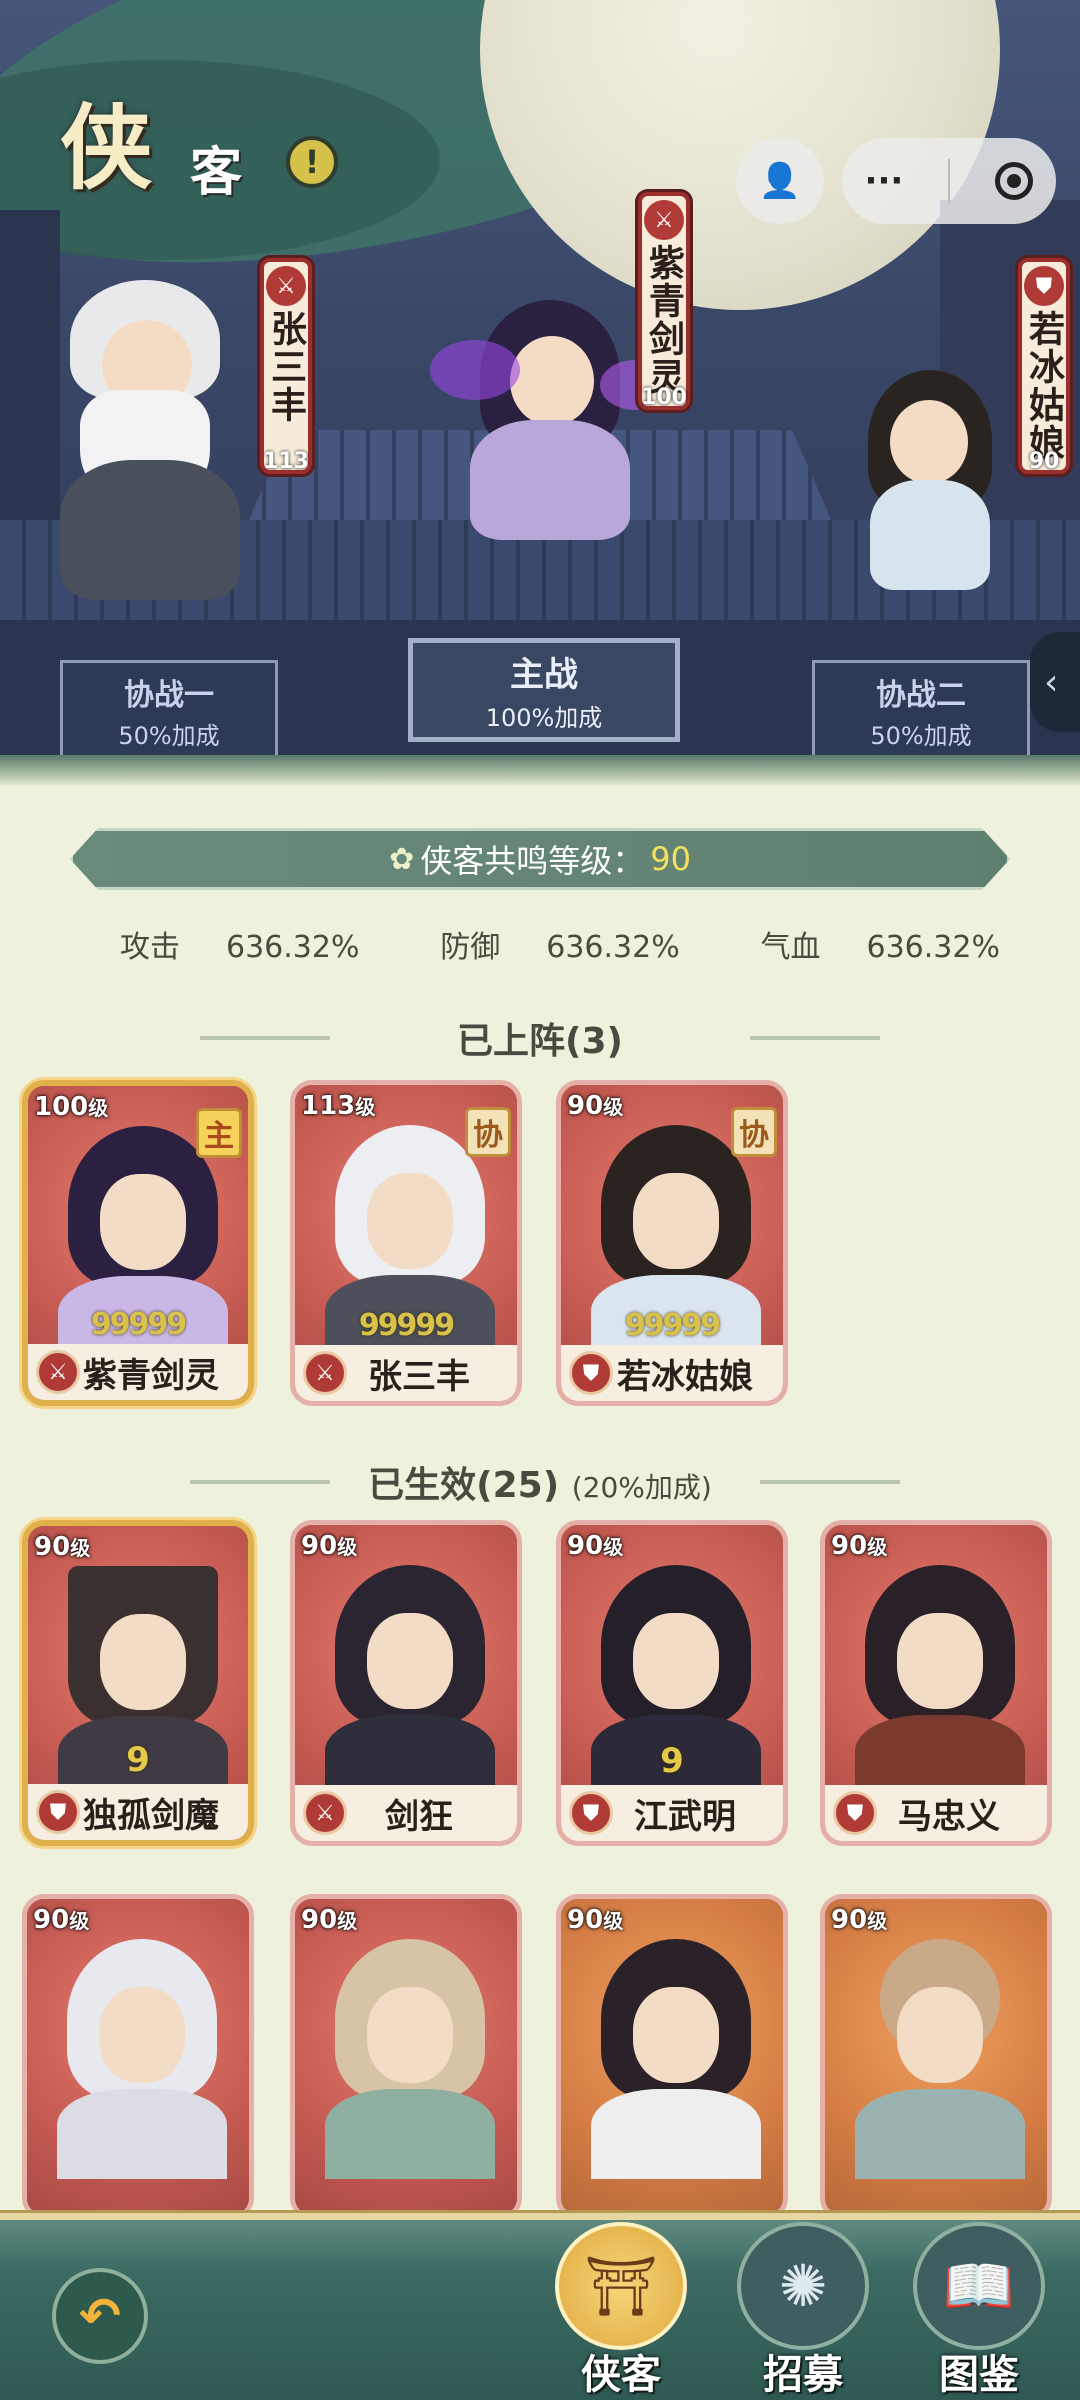 This screenshot has width=1080, height=2400. I want to click on slot-title: 协战二, so click(921, 695).